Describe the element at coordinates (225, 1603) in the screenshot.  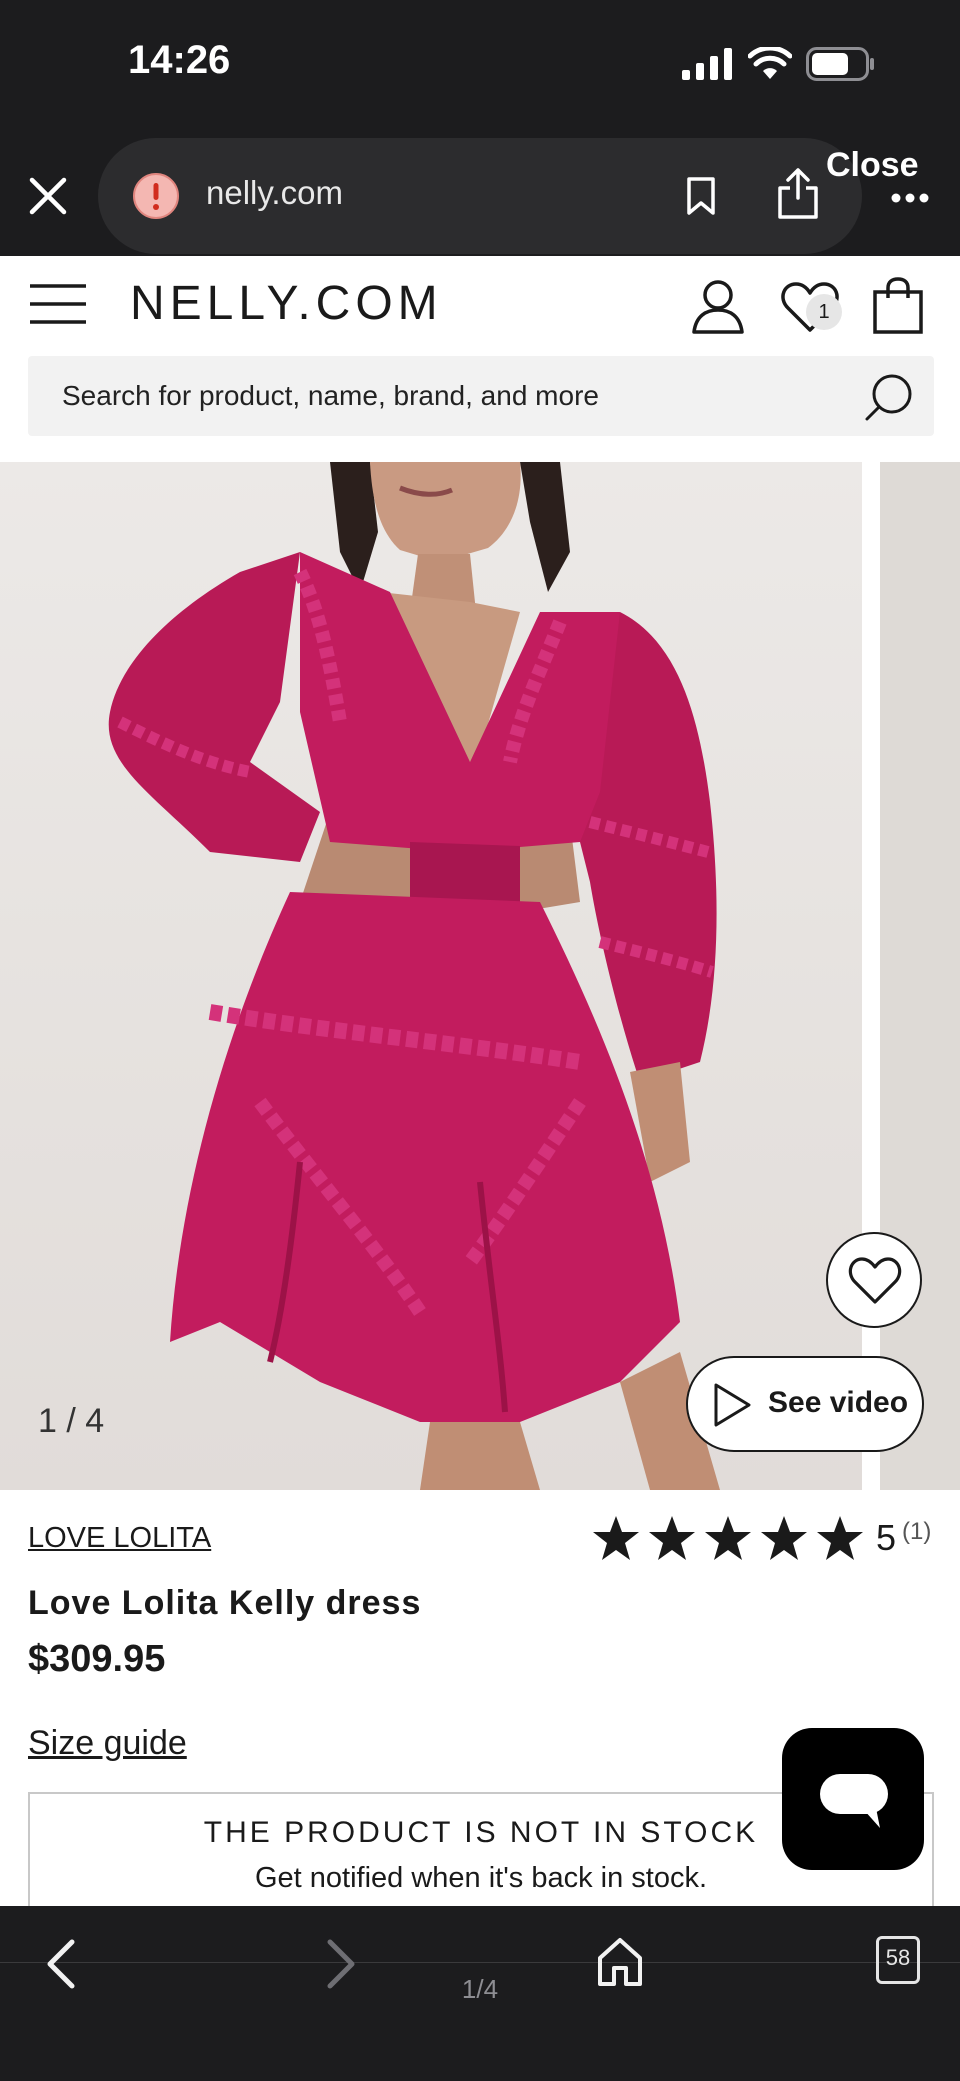
I see `product-name: Love Lolita Kelly dress` at that location.